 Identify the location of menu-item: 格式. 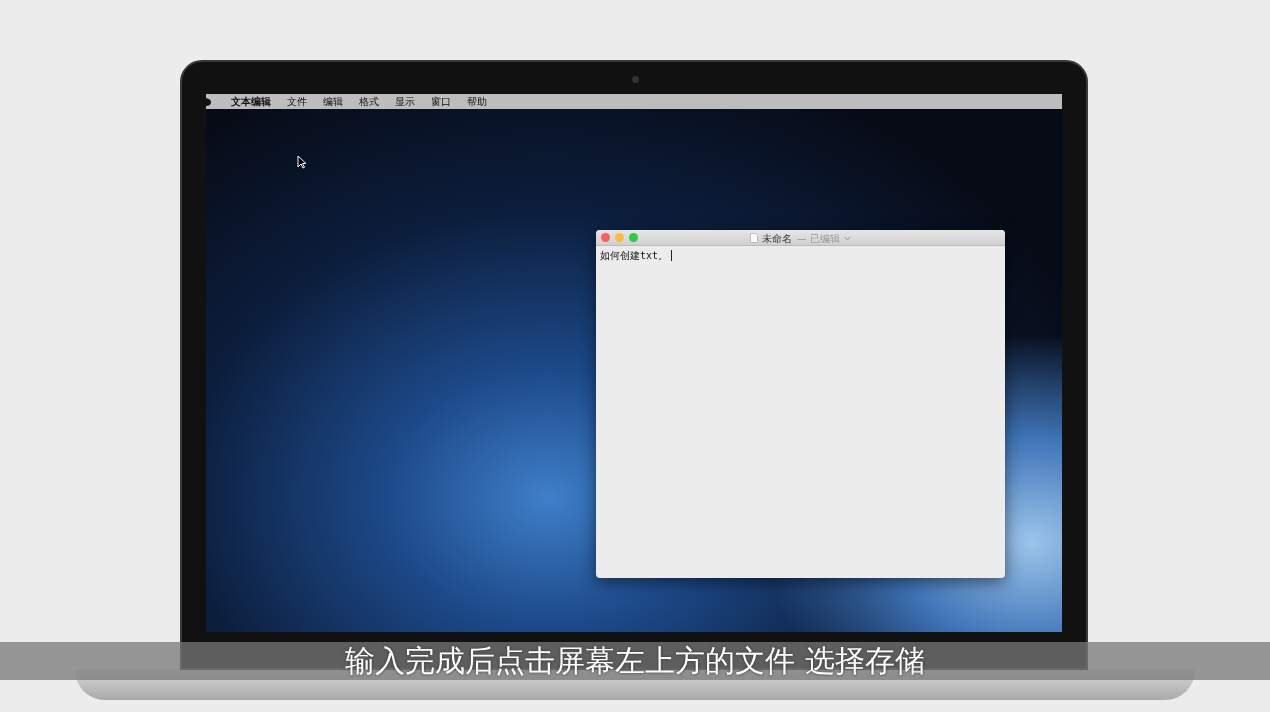
(369, 101).